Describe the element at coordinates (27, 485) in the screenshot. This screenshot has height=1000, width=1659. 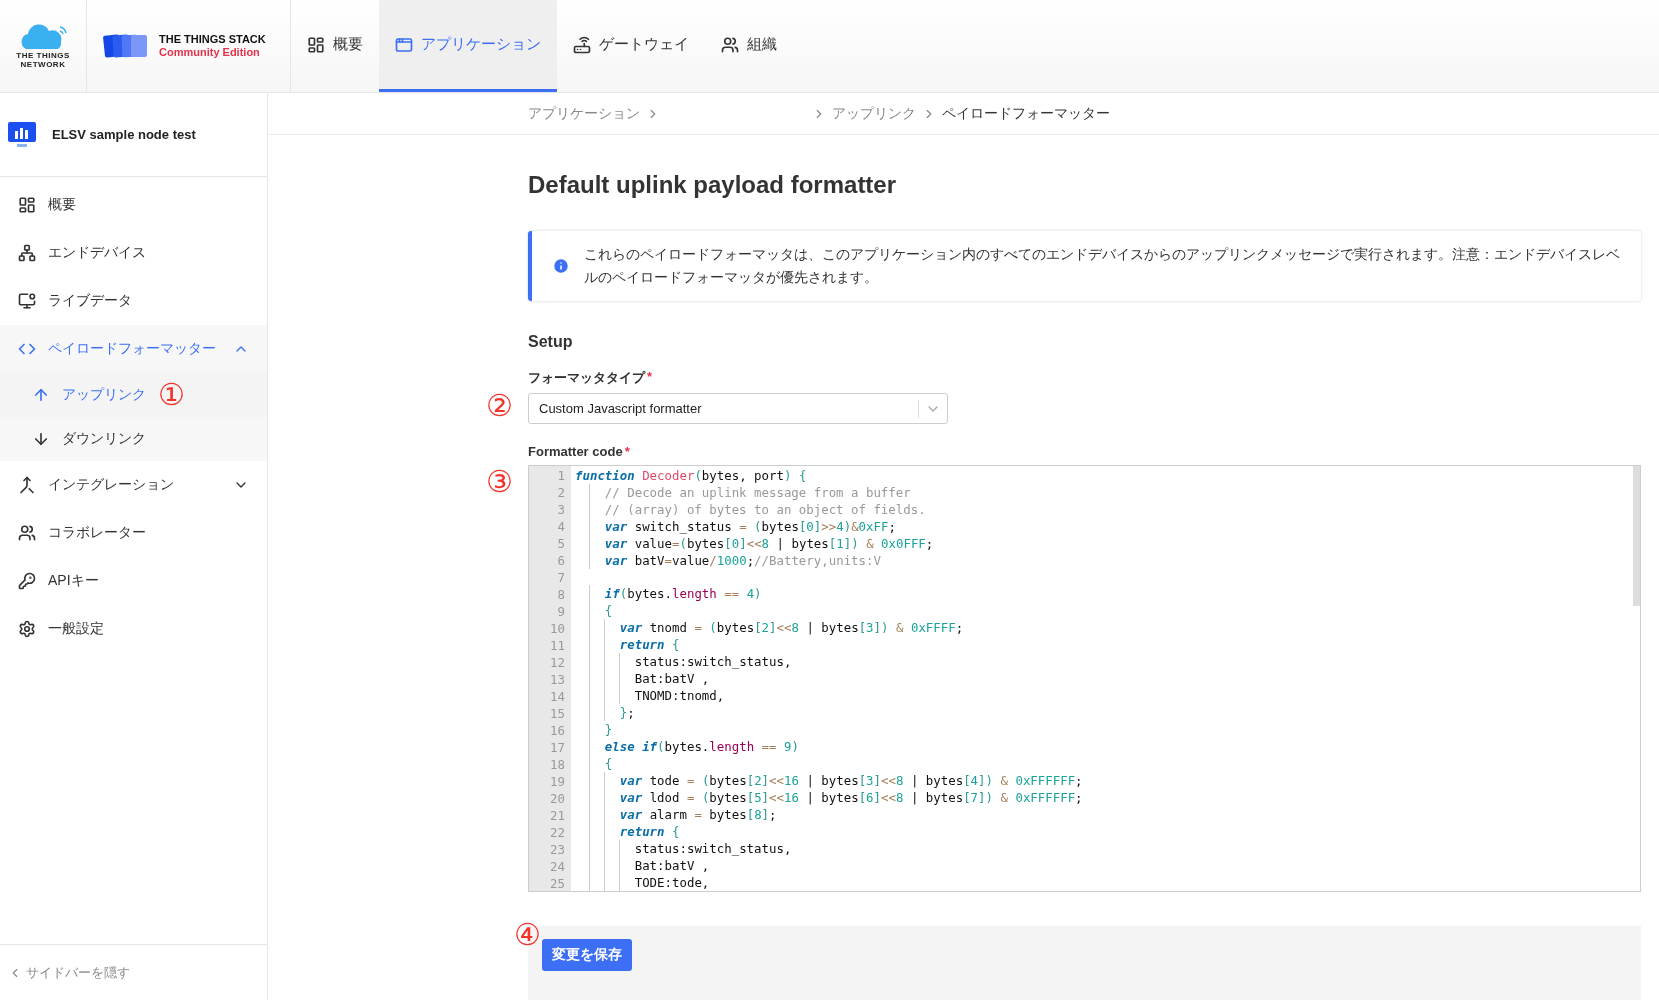
I see `merge-icon` at that location.